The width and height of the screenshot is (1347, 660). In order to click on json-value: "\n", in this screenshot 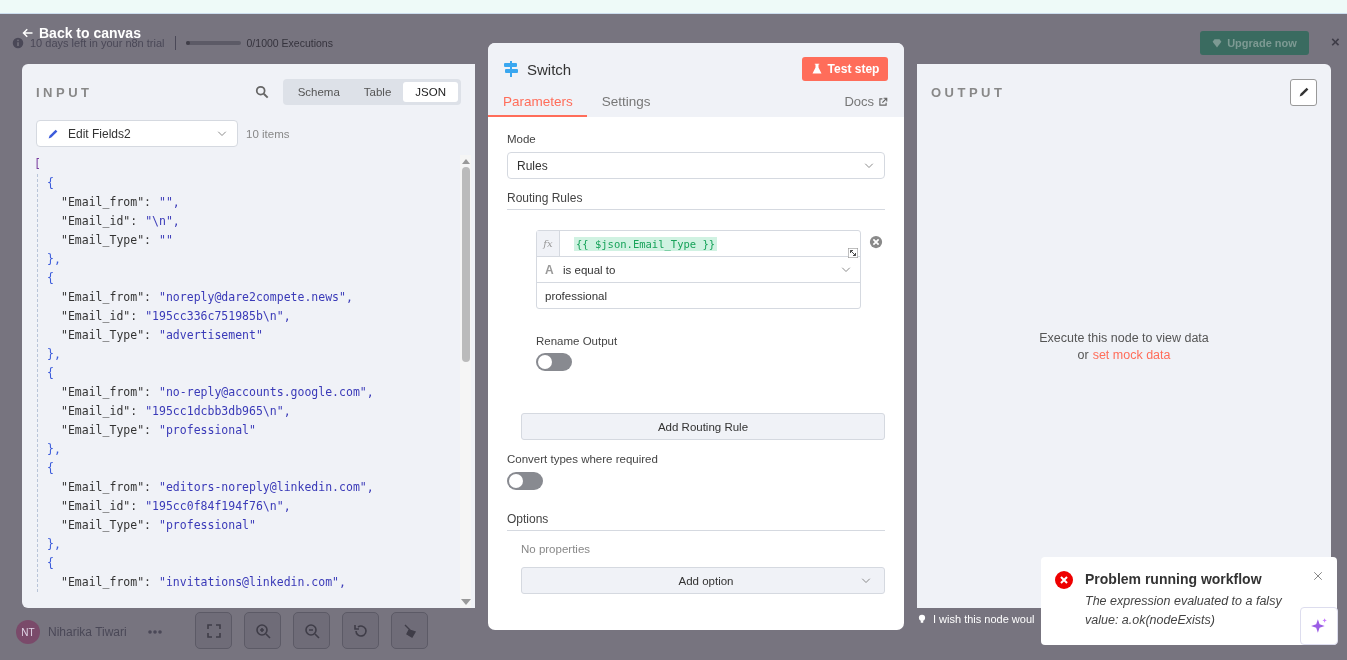, I will do `click(162, 221)`.